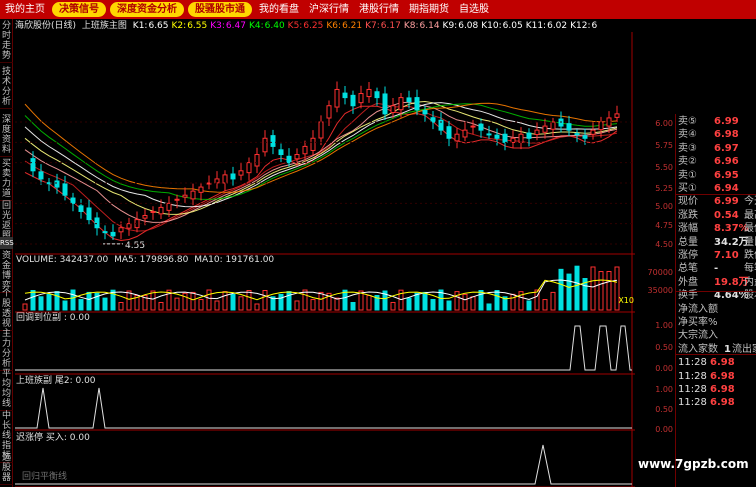 The image size is (756, 487). Describe the element at coordinates (664, 244) in the screenshot. I see `price-tick: 4.50` at that location.